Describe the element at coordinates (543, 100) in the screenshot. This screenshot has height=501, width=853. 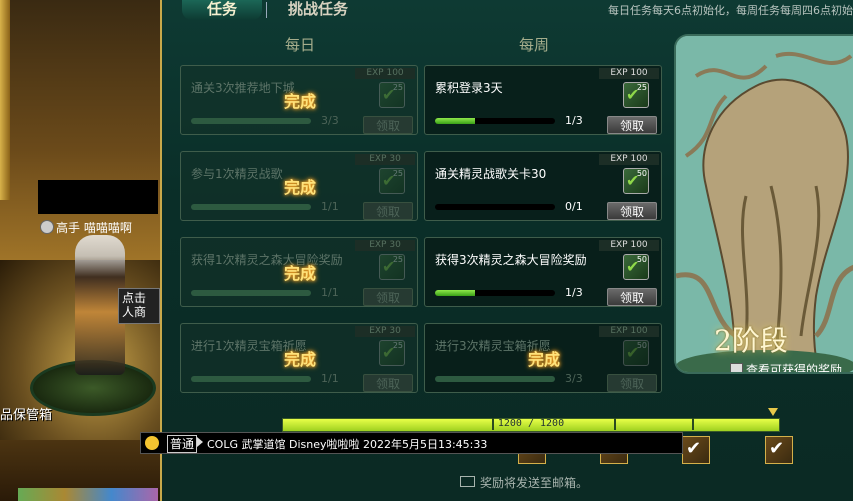
I see `weekly-quest-card: 累积登录3天 EXP 100 ✔ 25 1/3 领取` at that location.